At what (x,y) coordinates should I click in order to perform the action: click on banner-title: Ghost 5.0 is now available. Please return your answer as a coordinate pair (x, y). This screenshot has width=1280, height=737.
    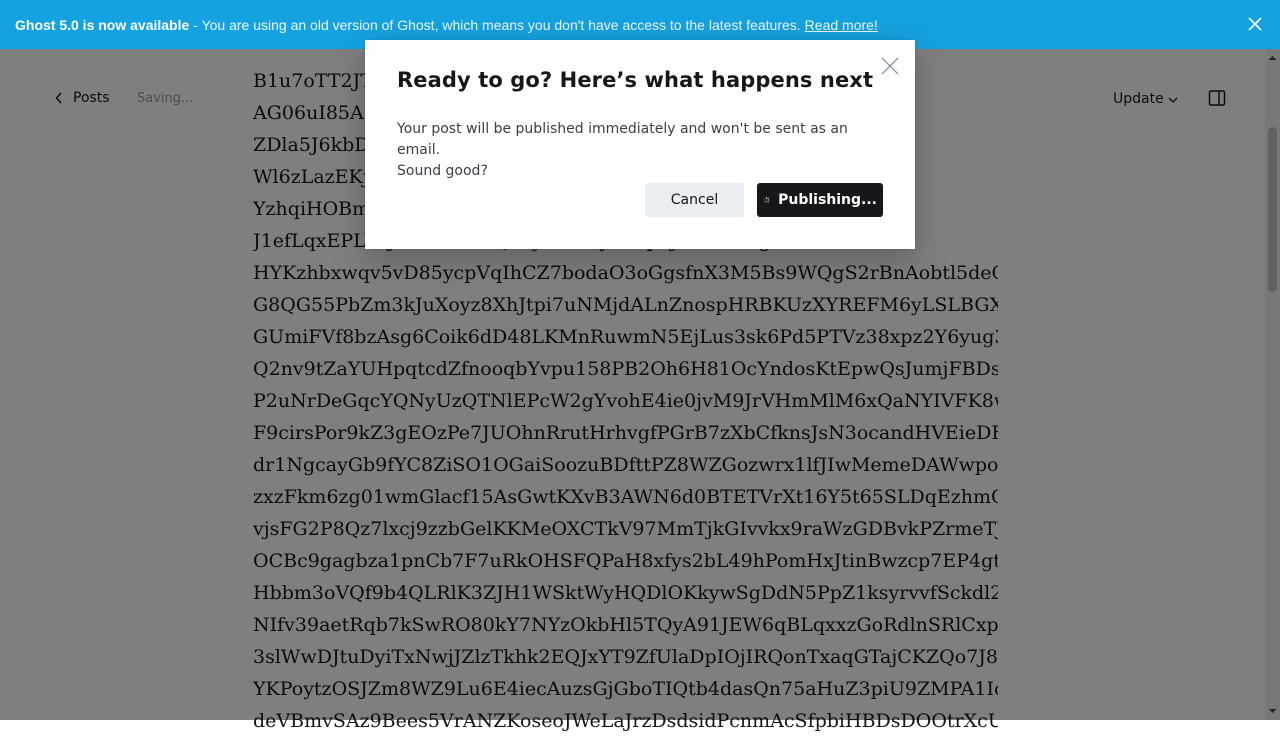
    Looking at the image, I should click on (102, 24).